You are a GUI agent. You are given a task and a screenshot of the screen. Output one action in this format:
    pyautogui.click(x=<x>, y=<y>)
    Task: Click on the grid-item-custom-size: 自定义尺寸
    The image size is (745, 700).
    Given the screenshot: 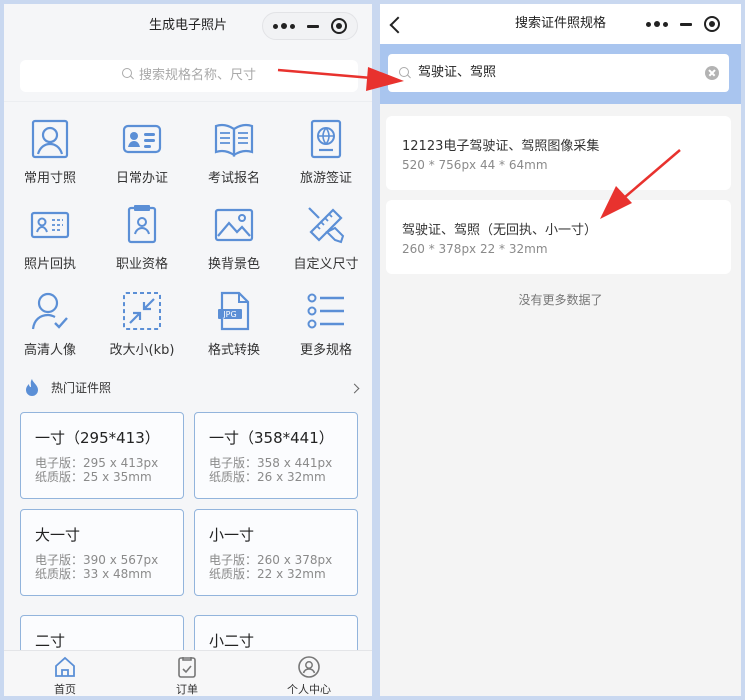 What is the action you would take?
    pyautogui.click(x=326, y=240)
    